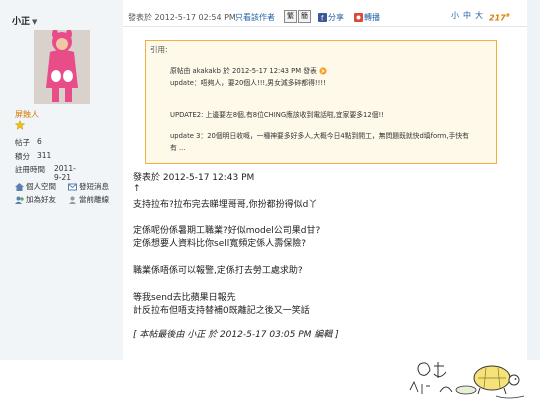 The height and width of the screenshot is (406, 540). Describe the element at coordinates (248, 83) in the screenshot. I see `quote-line: update：唔夠人，要20個人!!!,男女減多碎都得!!!!` at that location.